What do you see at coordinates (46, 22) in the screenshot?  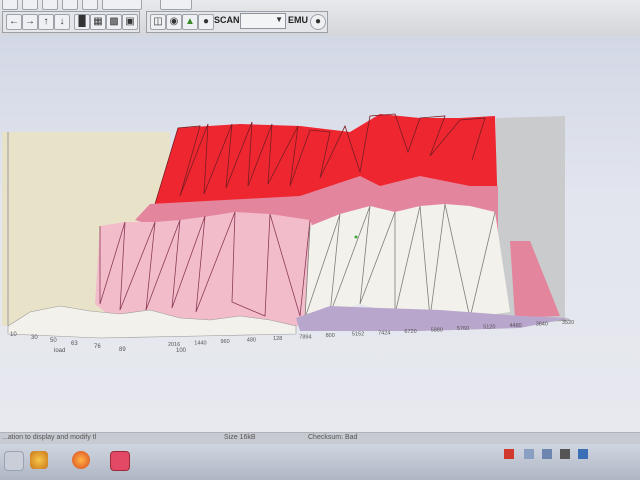 I see `arrow-up-icon: ↑` at bounding box center [46, 22].